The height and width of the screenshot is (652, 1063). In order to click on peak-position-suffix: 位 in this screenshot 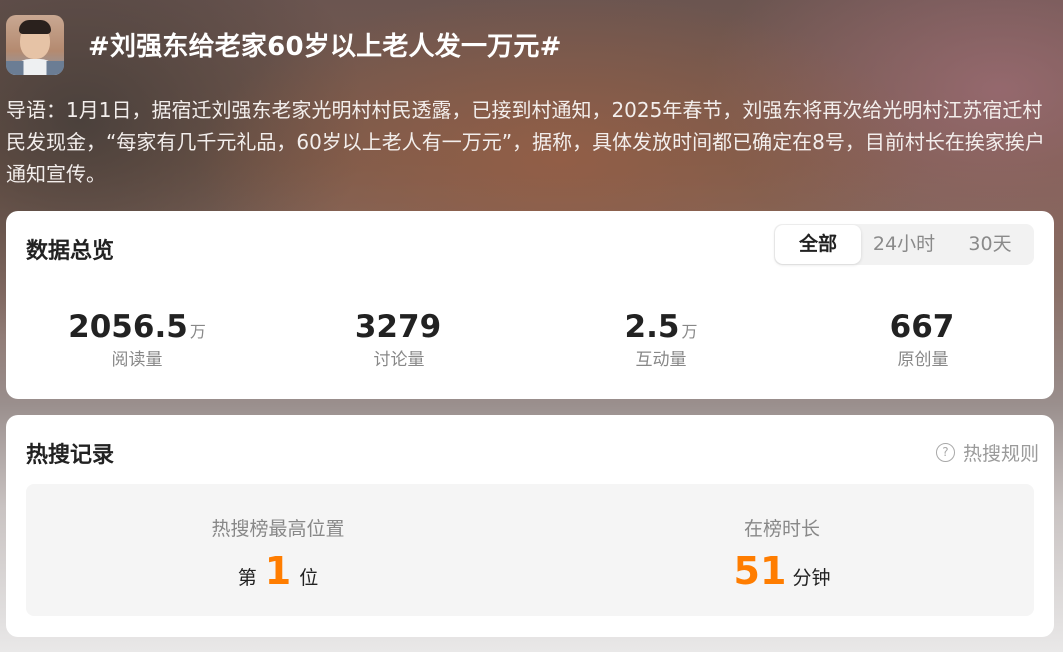, I will do `click(309, 578)`.